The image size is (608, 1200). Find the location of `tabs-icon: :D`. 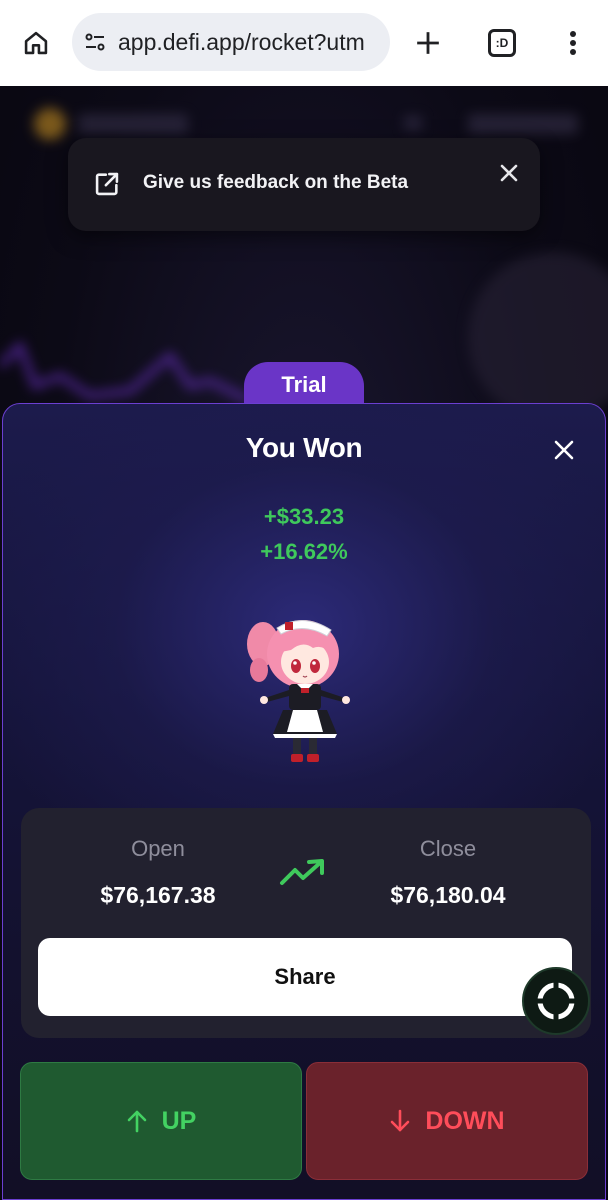

tabs-icon: :D is located at coordinates (502, 43).